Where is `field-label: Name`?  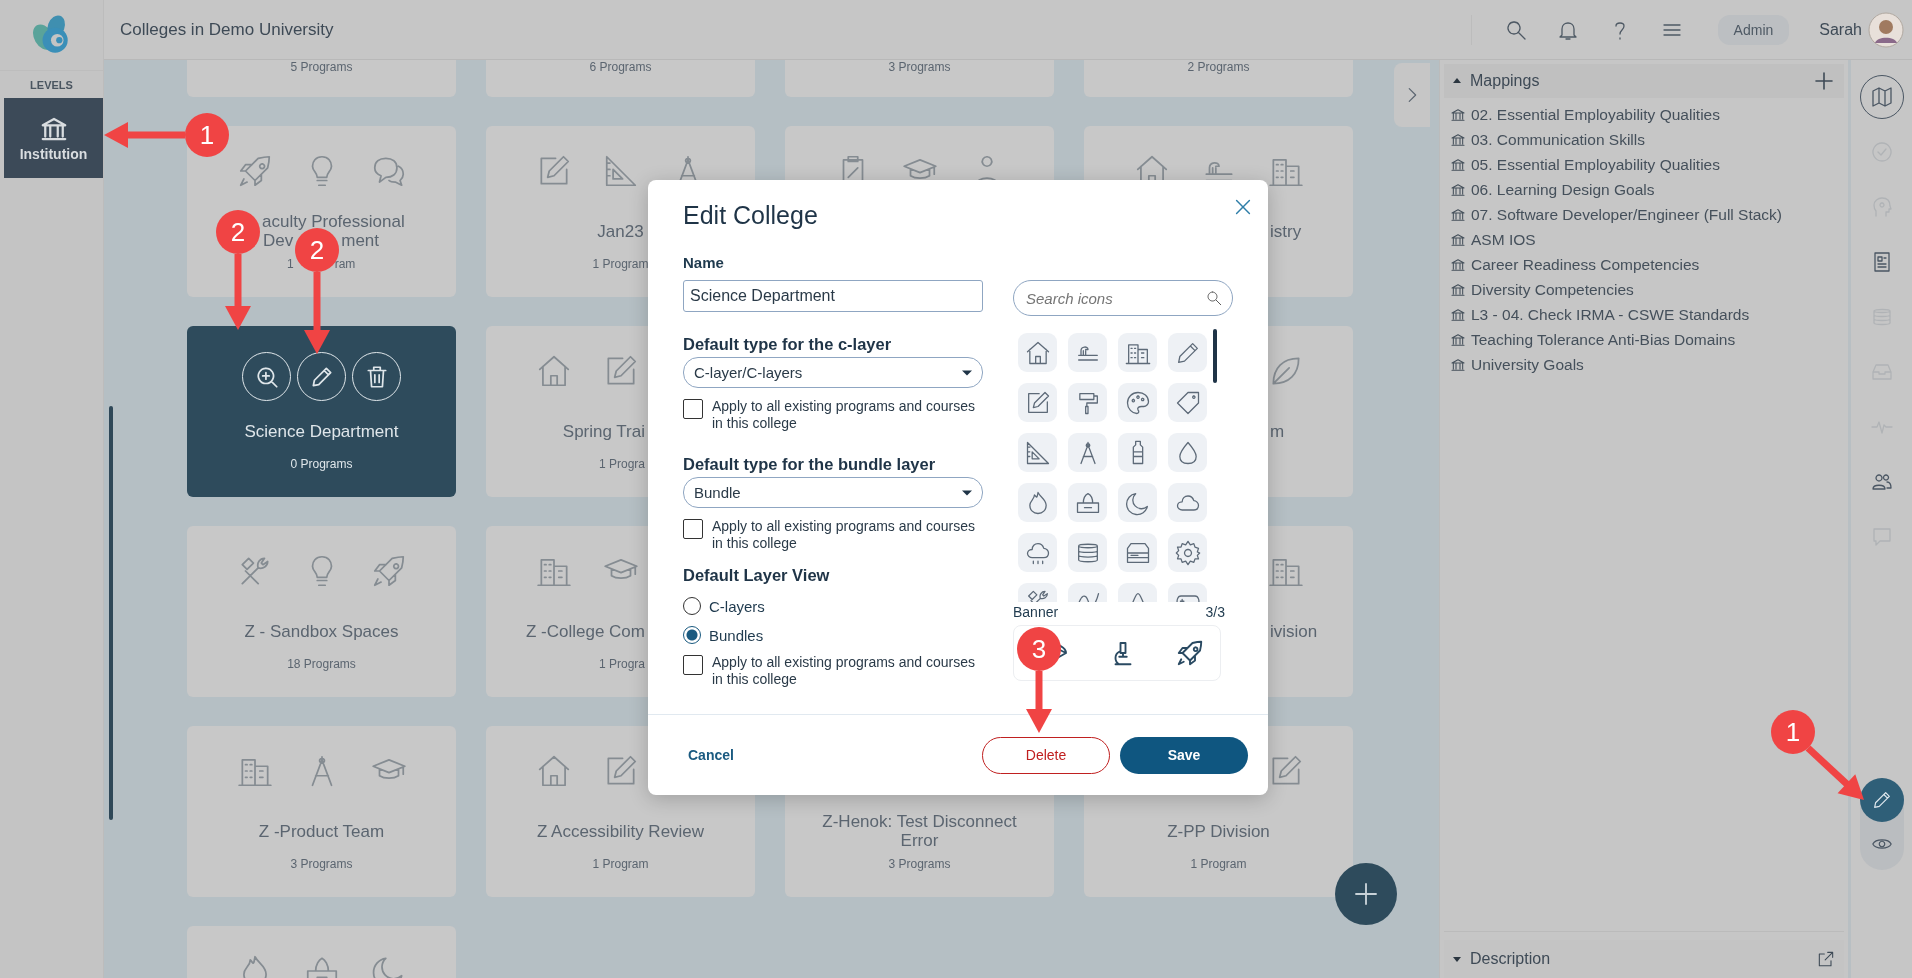 field-label: Name is located at coordinates (704, 263).